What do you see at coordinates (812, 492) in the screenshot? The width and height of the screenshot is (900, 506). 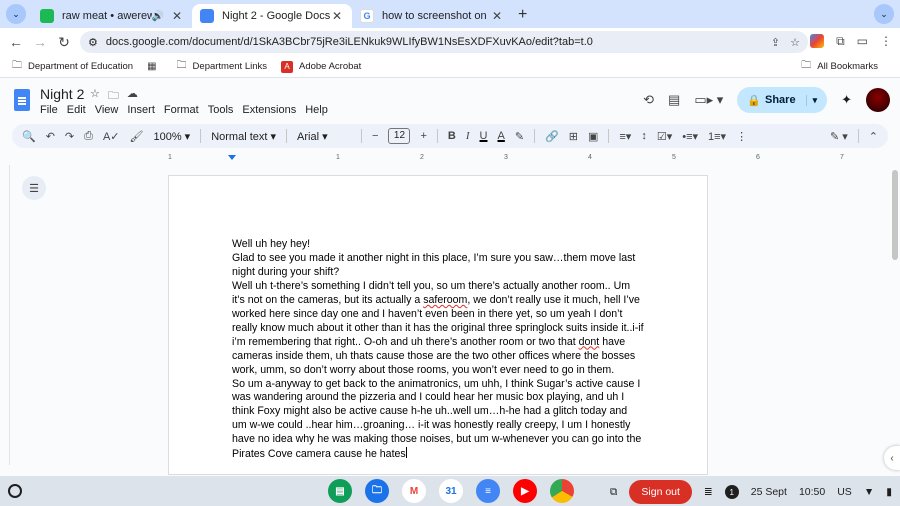 I see `time-label: 10:50` at bounding box center [812, 492].